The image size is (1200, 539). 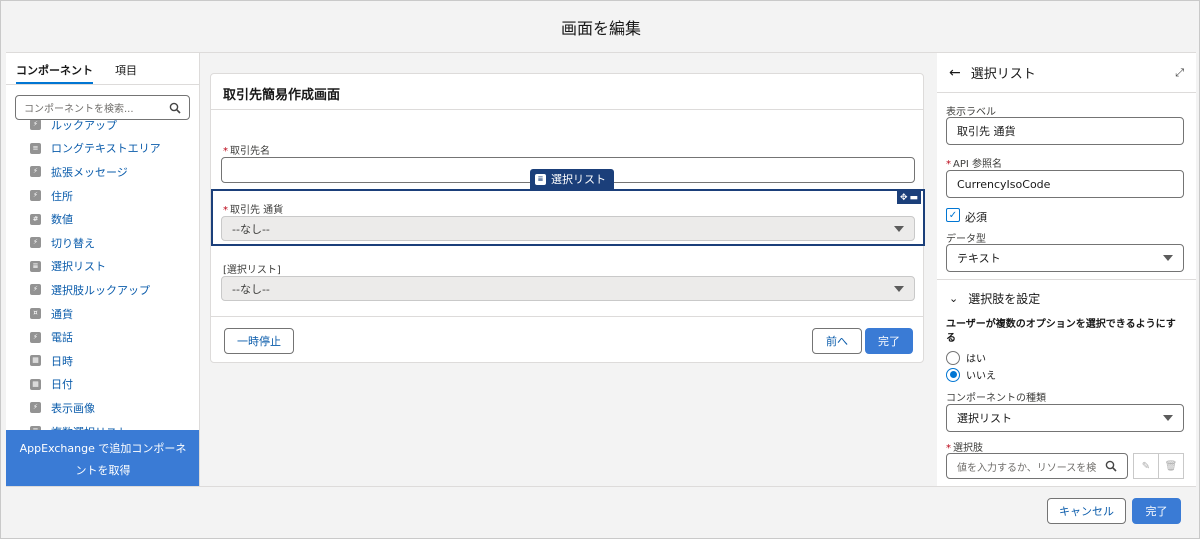 I want to click on choices-section-header: ⌄ 選択肢を設定, so click(x=1066, y=298).